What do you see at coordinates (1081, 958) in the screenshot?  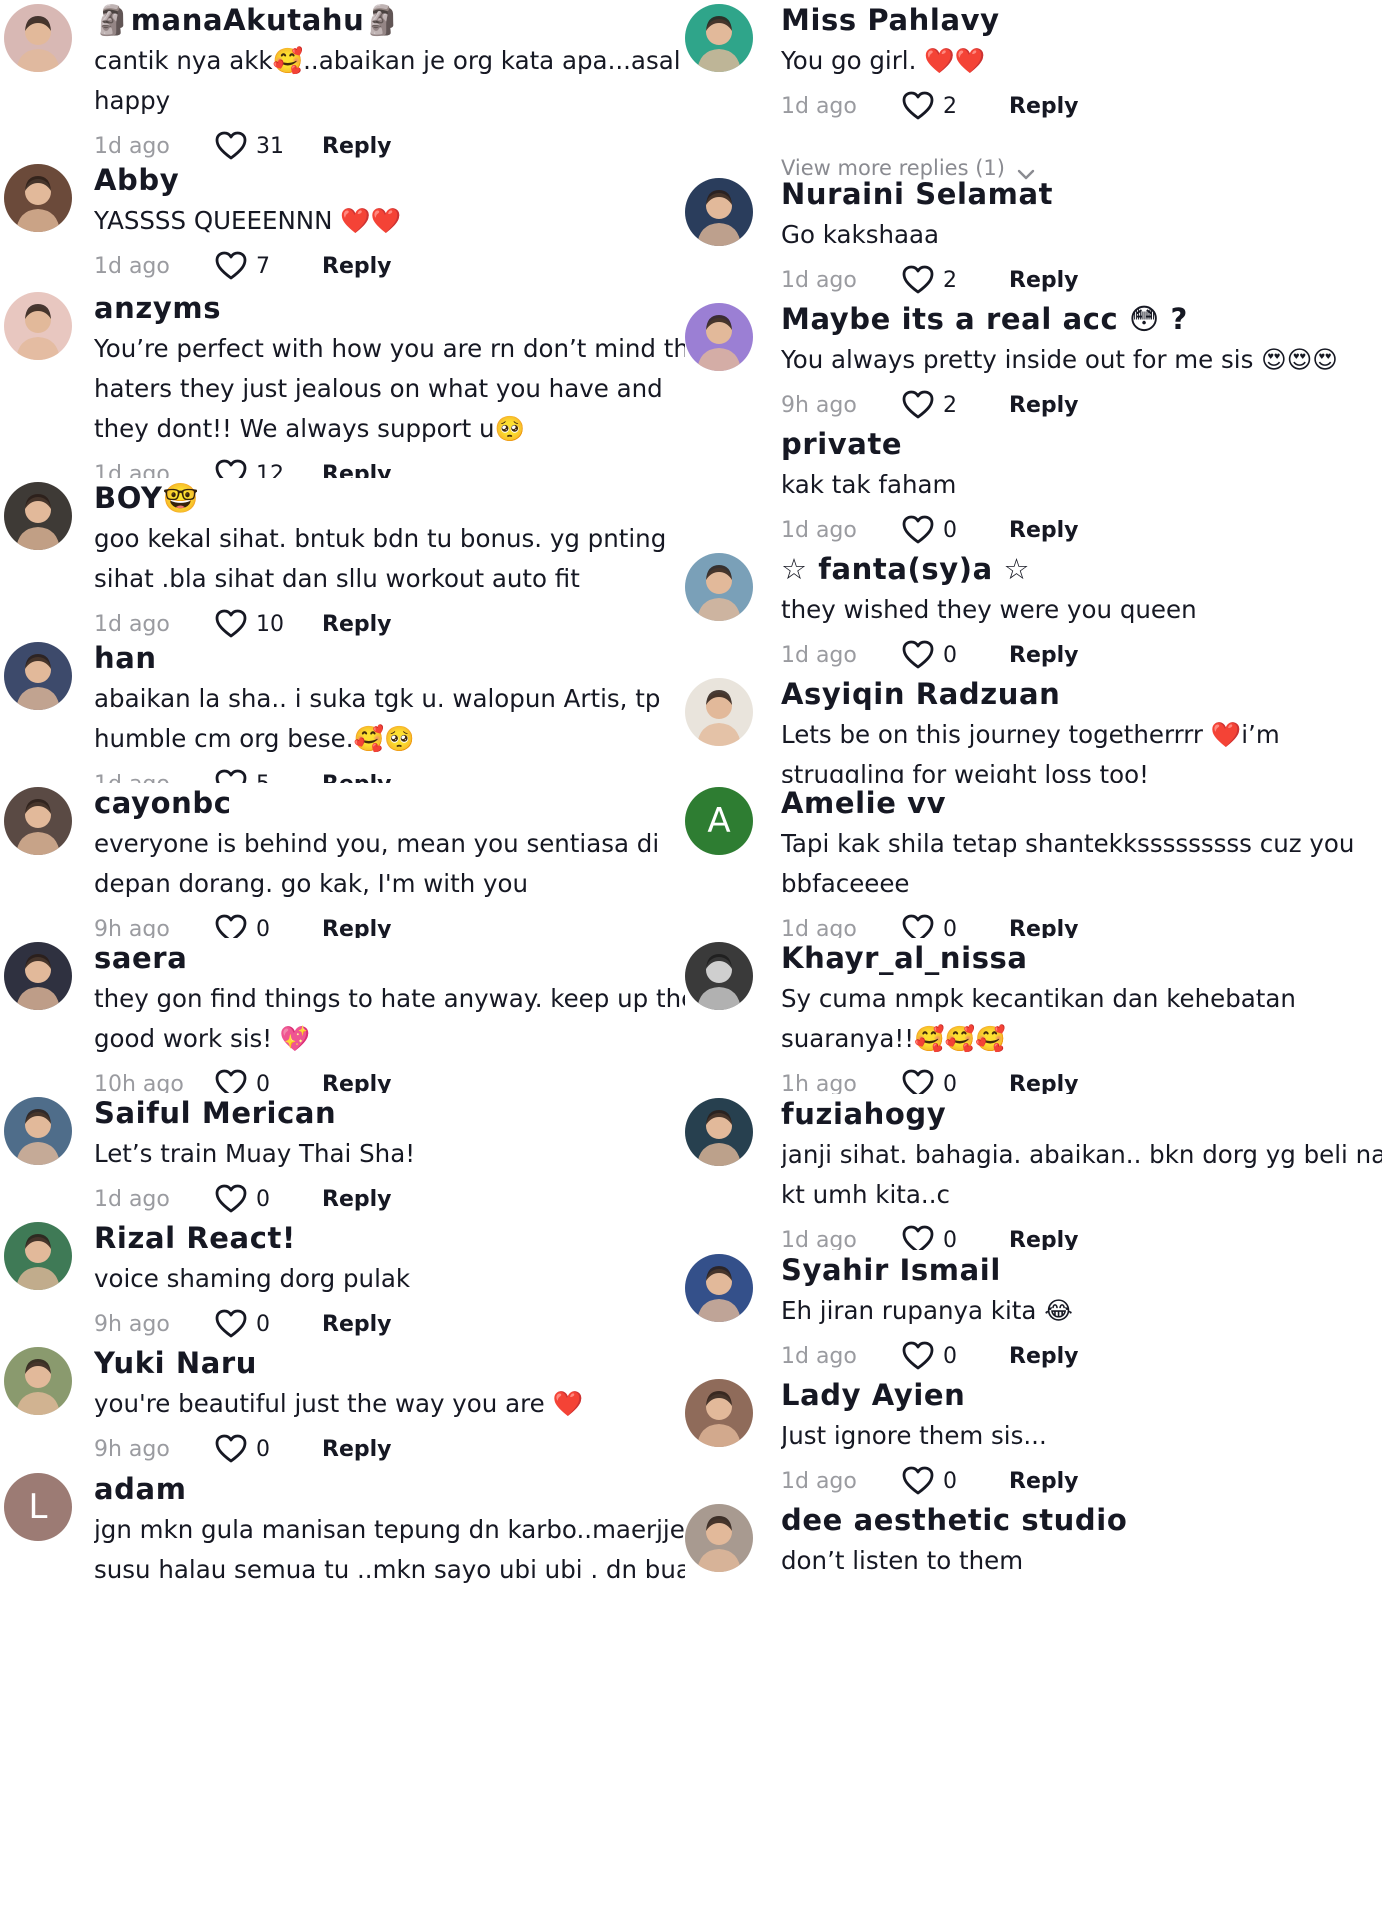 I see `comment-username: Khayr_al_nissa` at bounding box center [1081, 958].